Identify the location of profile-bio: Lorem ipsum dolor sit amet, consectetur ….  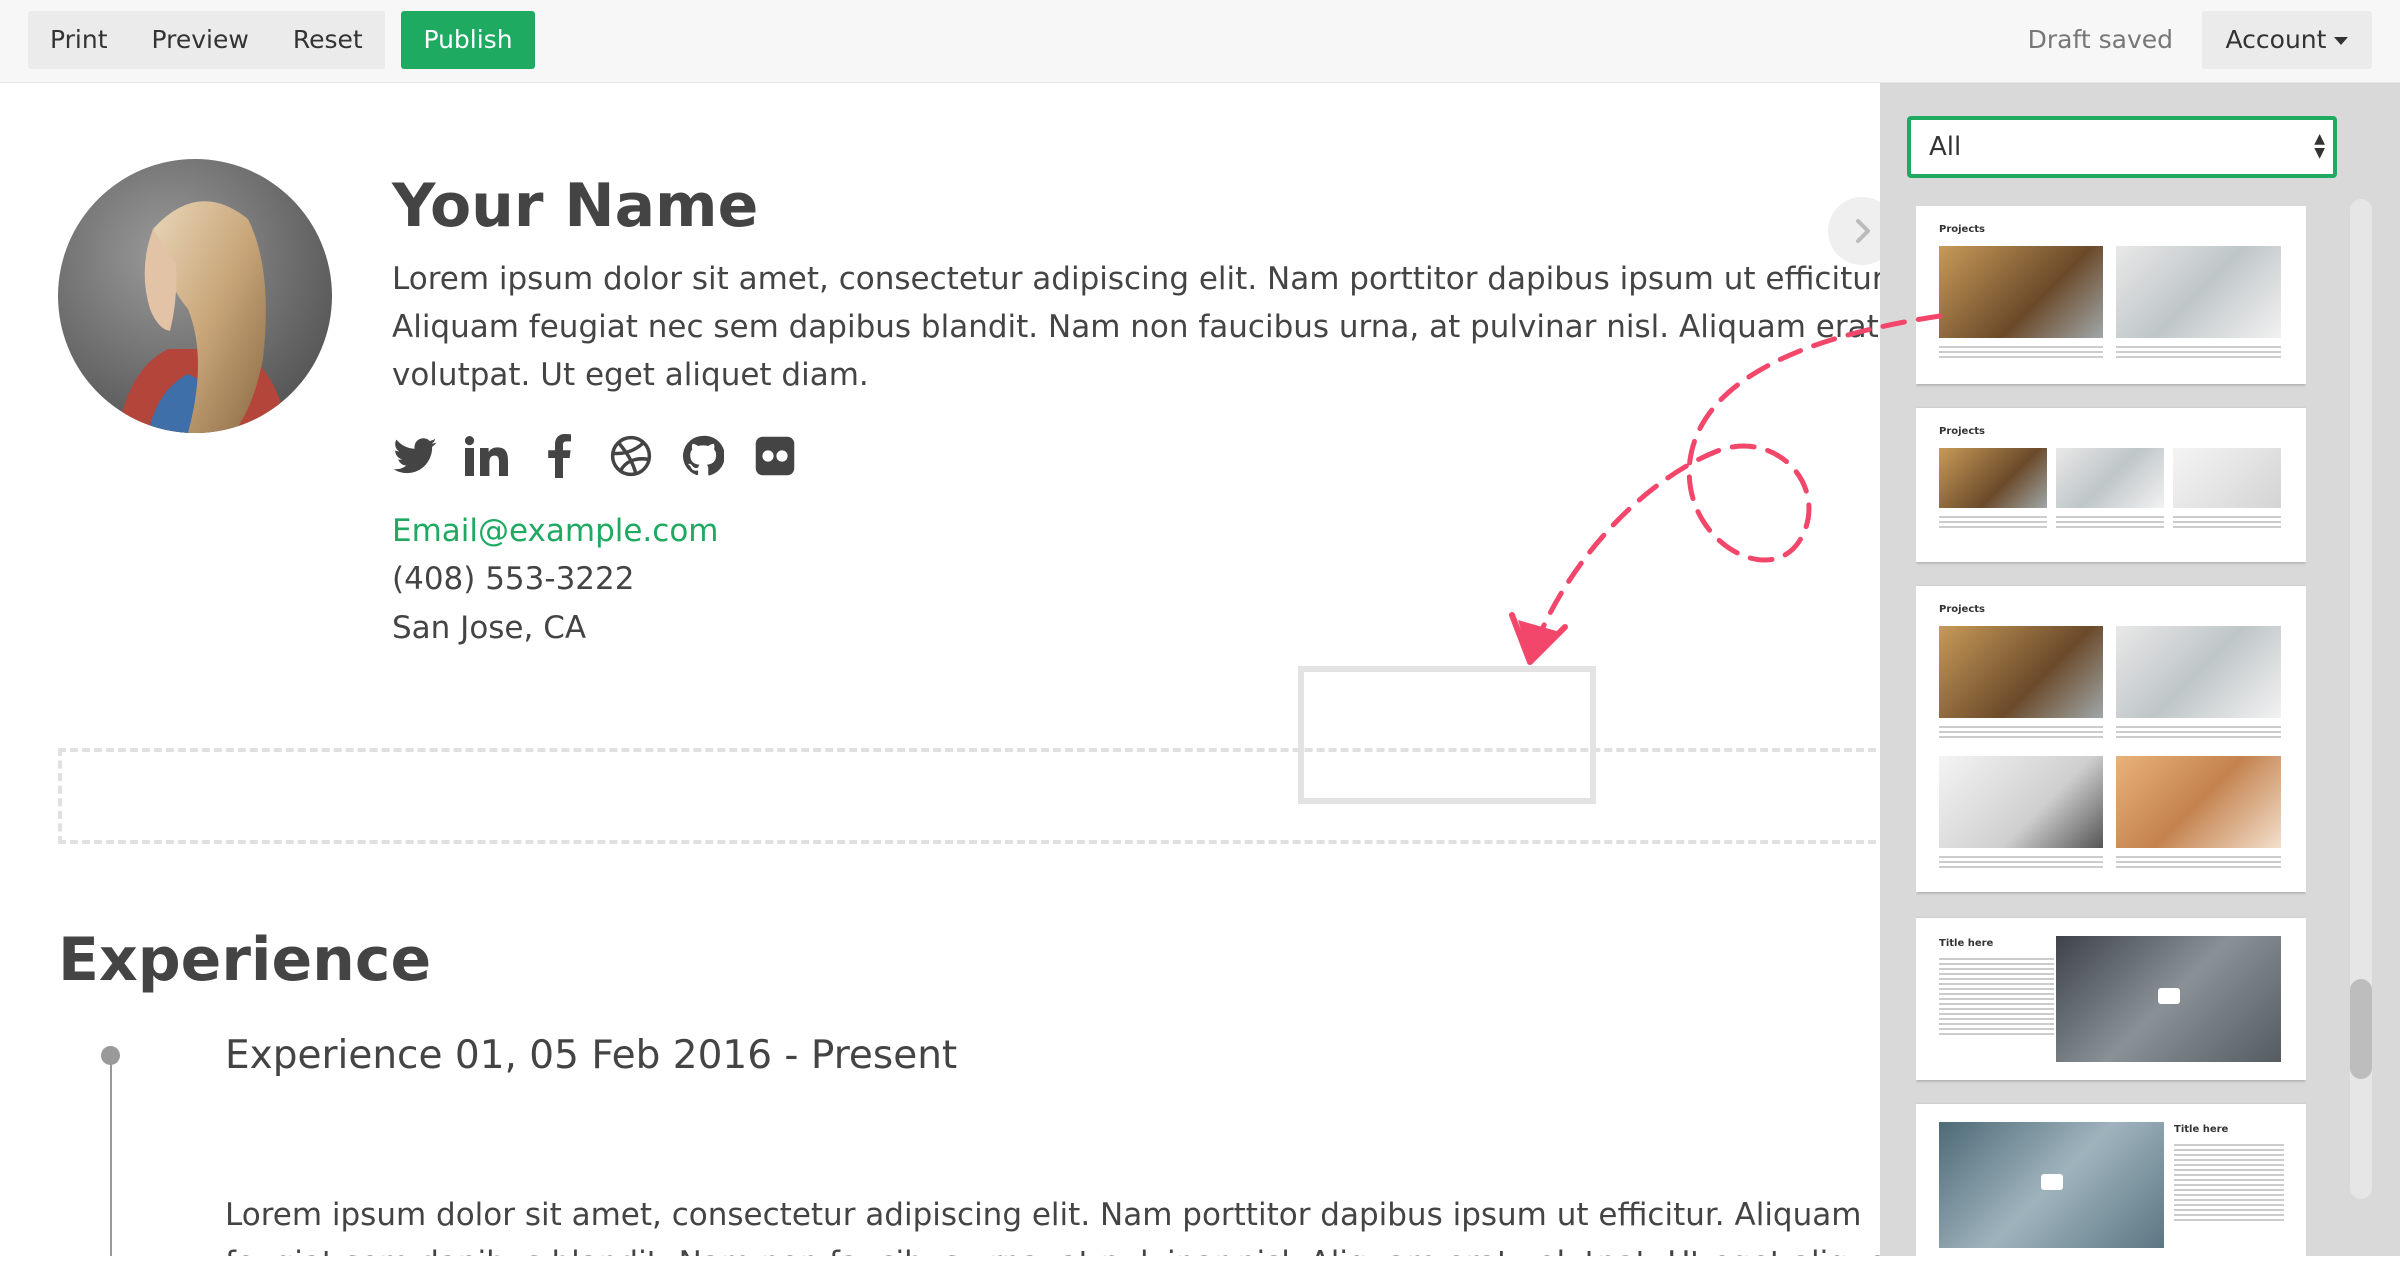
(1136, 327).